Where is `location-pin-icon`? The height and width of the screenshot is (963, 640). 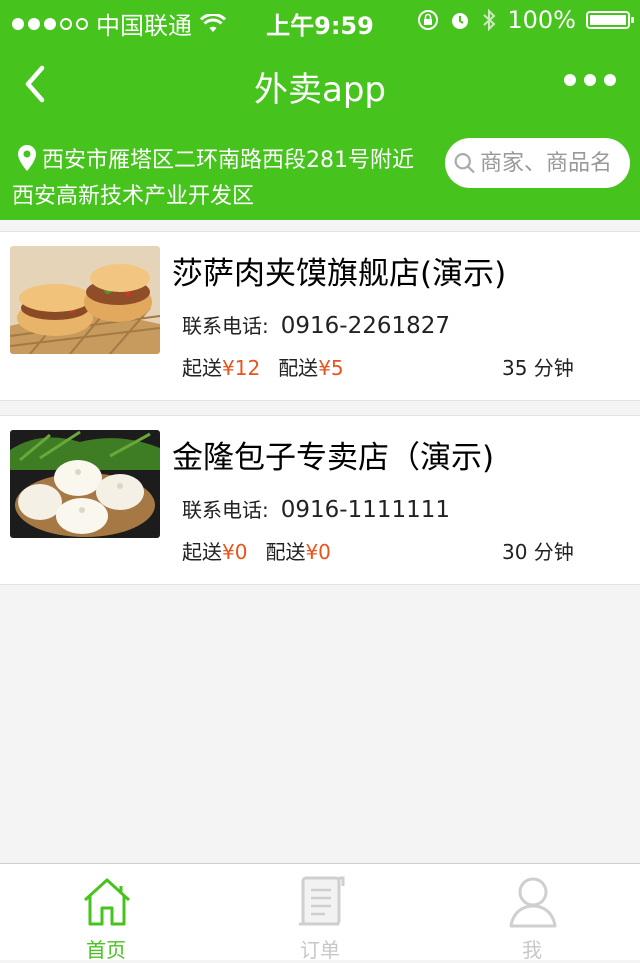 location-pin-icon is located at coordinates (27, 158).